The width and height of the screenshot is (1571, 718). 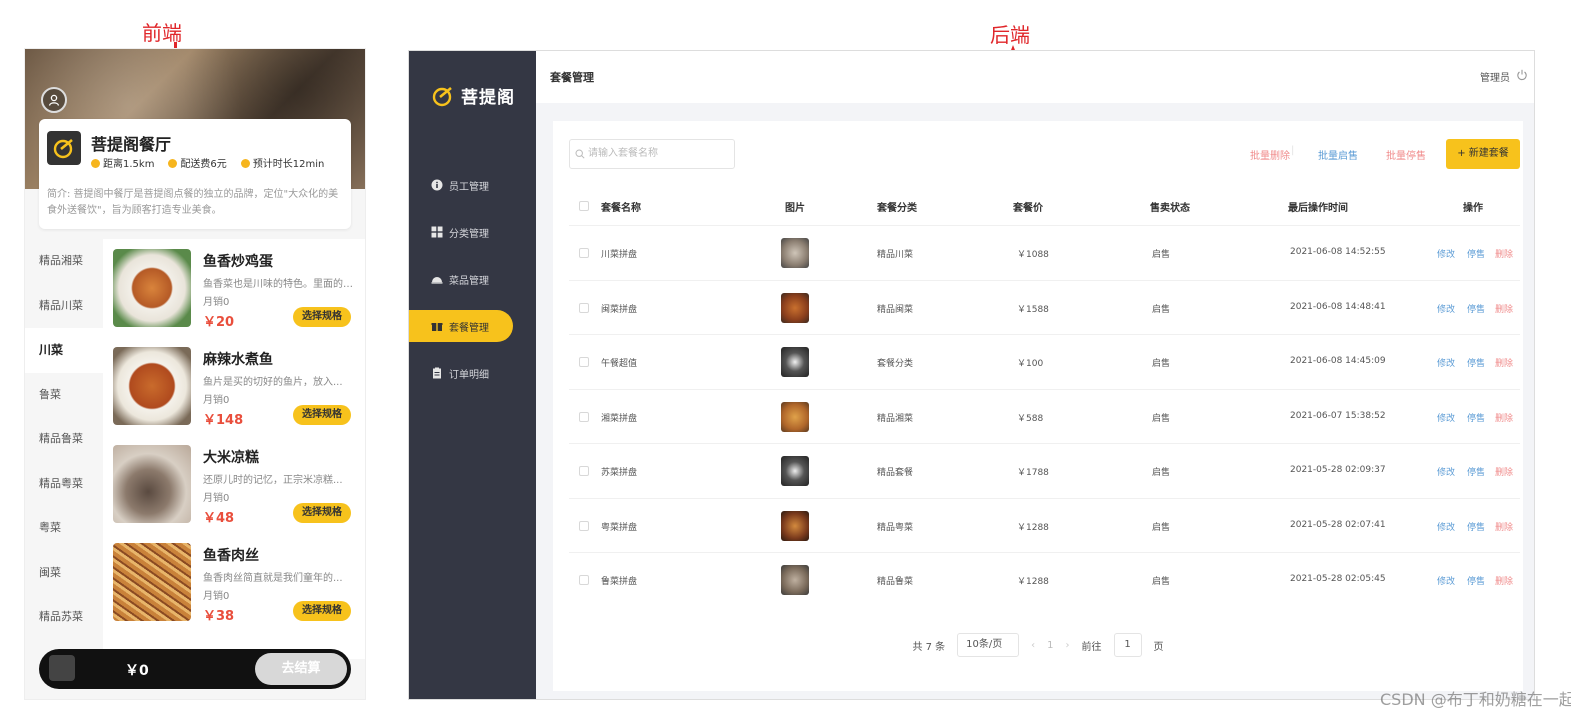 What do you see at coordinates (195, 669) in the screenshot?
I see `cart-bar: ￥0 去结算` at bounding box center [195, 669].